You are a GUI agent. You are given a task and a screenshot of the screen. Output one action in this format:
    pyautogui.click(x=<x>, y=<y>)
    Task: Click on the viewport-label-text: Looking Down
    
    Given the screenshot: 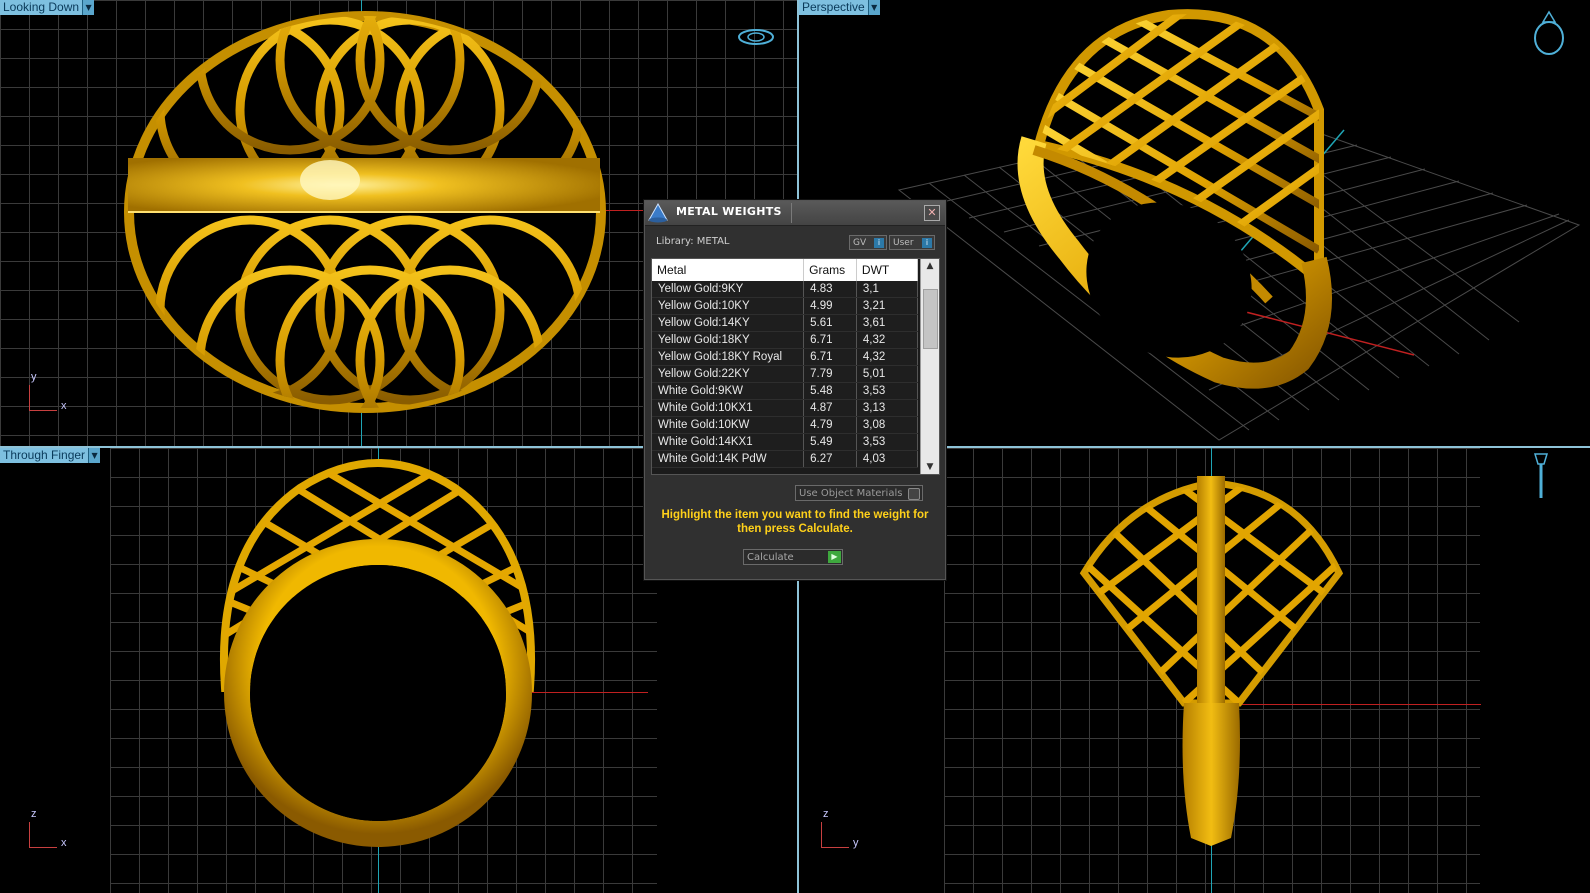 What is the action you would take?
    pyautogui.click(x=41, y=7)
    